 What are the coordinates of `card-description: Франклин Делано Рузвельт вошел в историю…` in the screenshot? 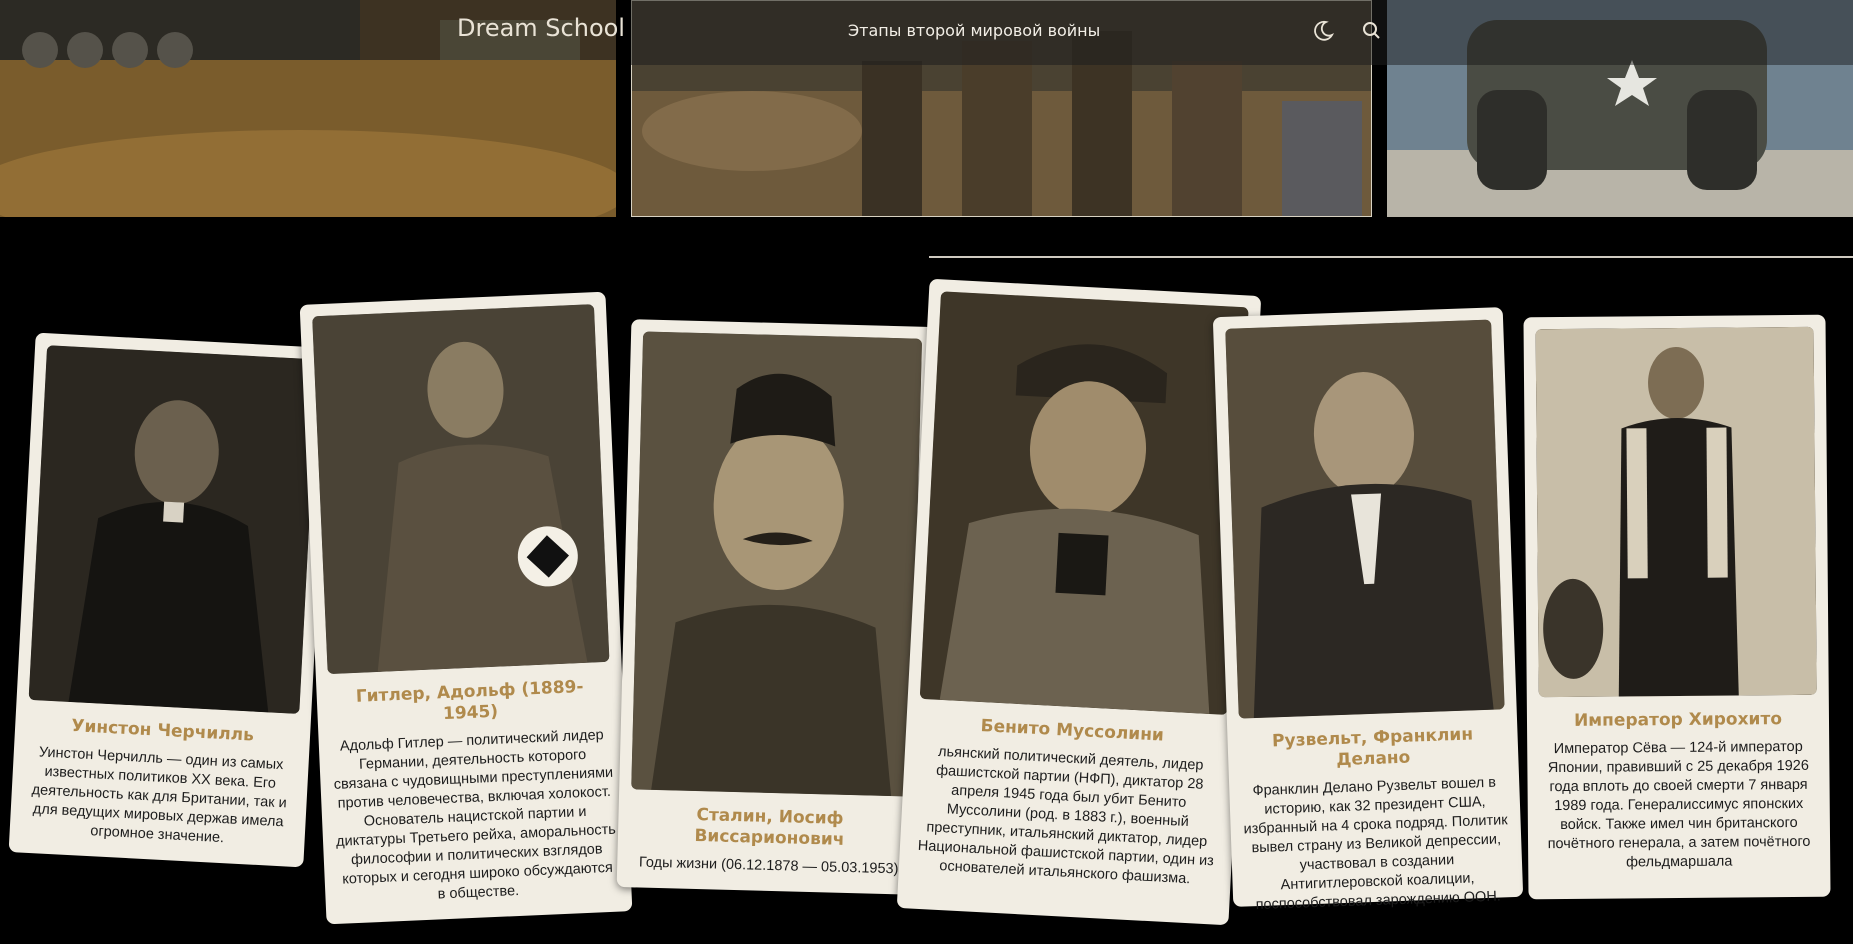 It's located at (1375, 844).